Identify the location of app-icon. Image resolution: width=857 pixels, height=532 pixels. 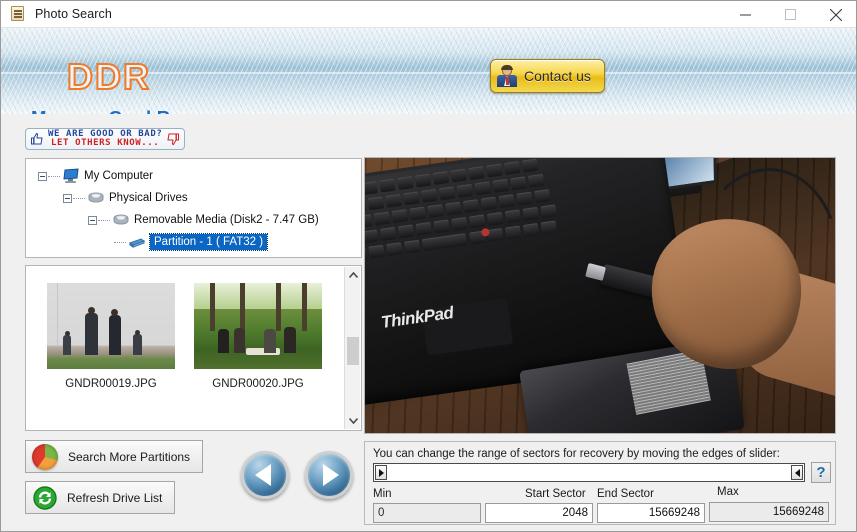
(18, 14).